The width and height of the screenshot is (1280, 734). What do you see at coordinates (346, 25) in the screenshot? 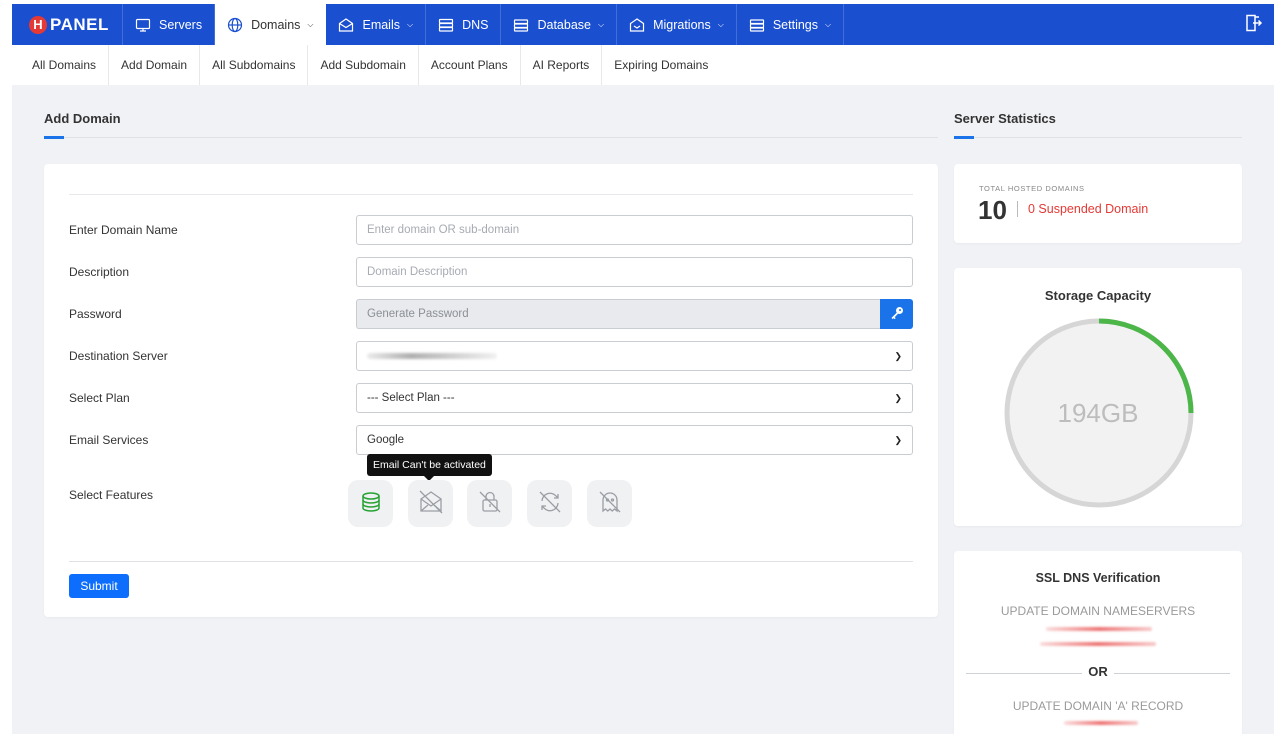
I see `envelope-icon` at bounding box center [346, 25].